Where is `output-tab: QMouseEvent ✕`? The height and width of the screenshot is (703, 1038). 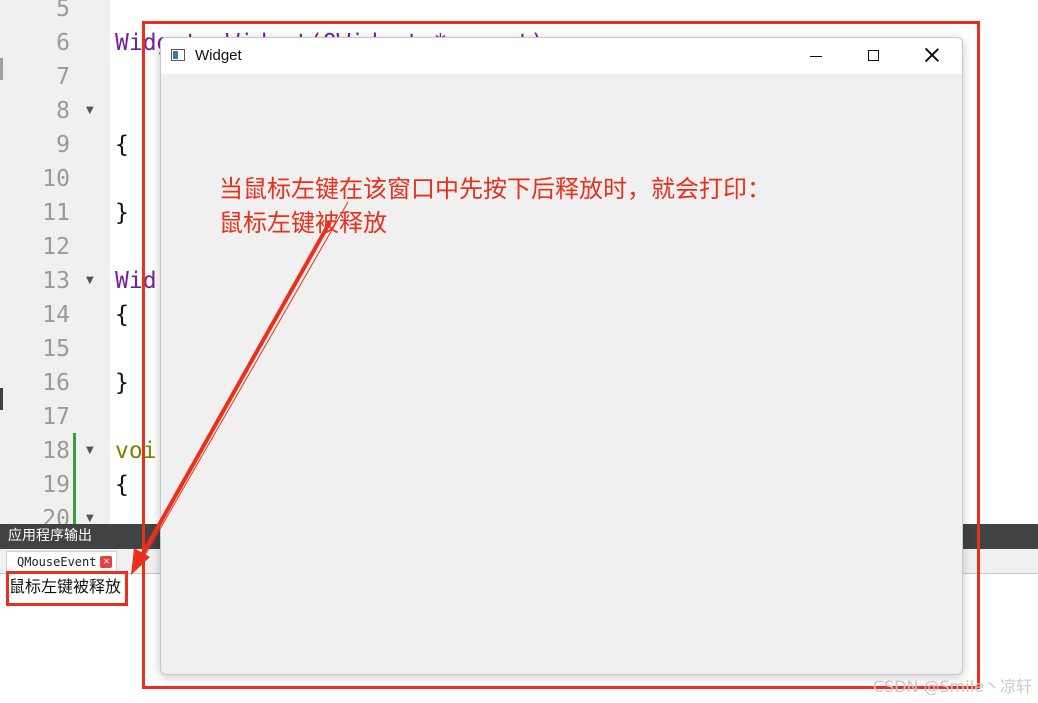
output-tab: QMouseEvent ✕ is located at coordinates (62, 561).